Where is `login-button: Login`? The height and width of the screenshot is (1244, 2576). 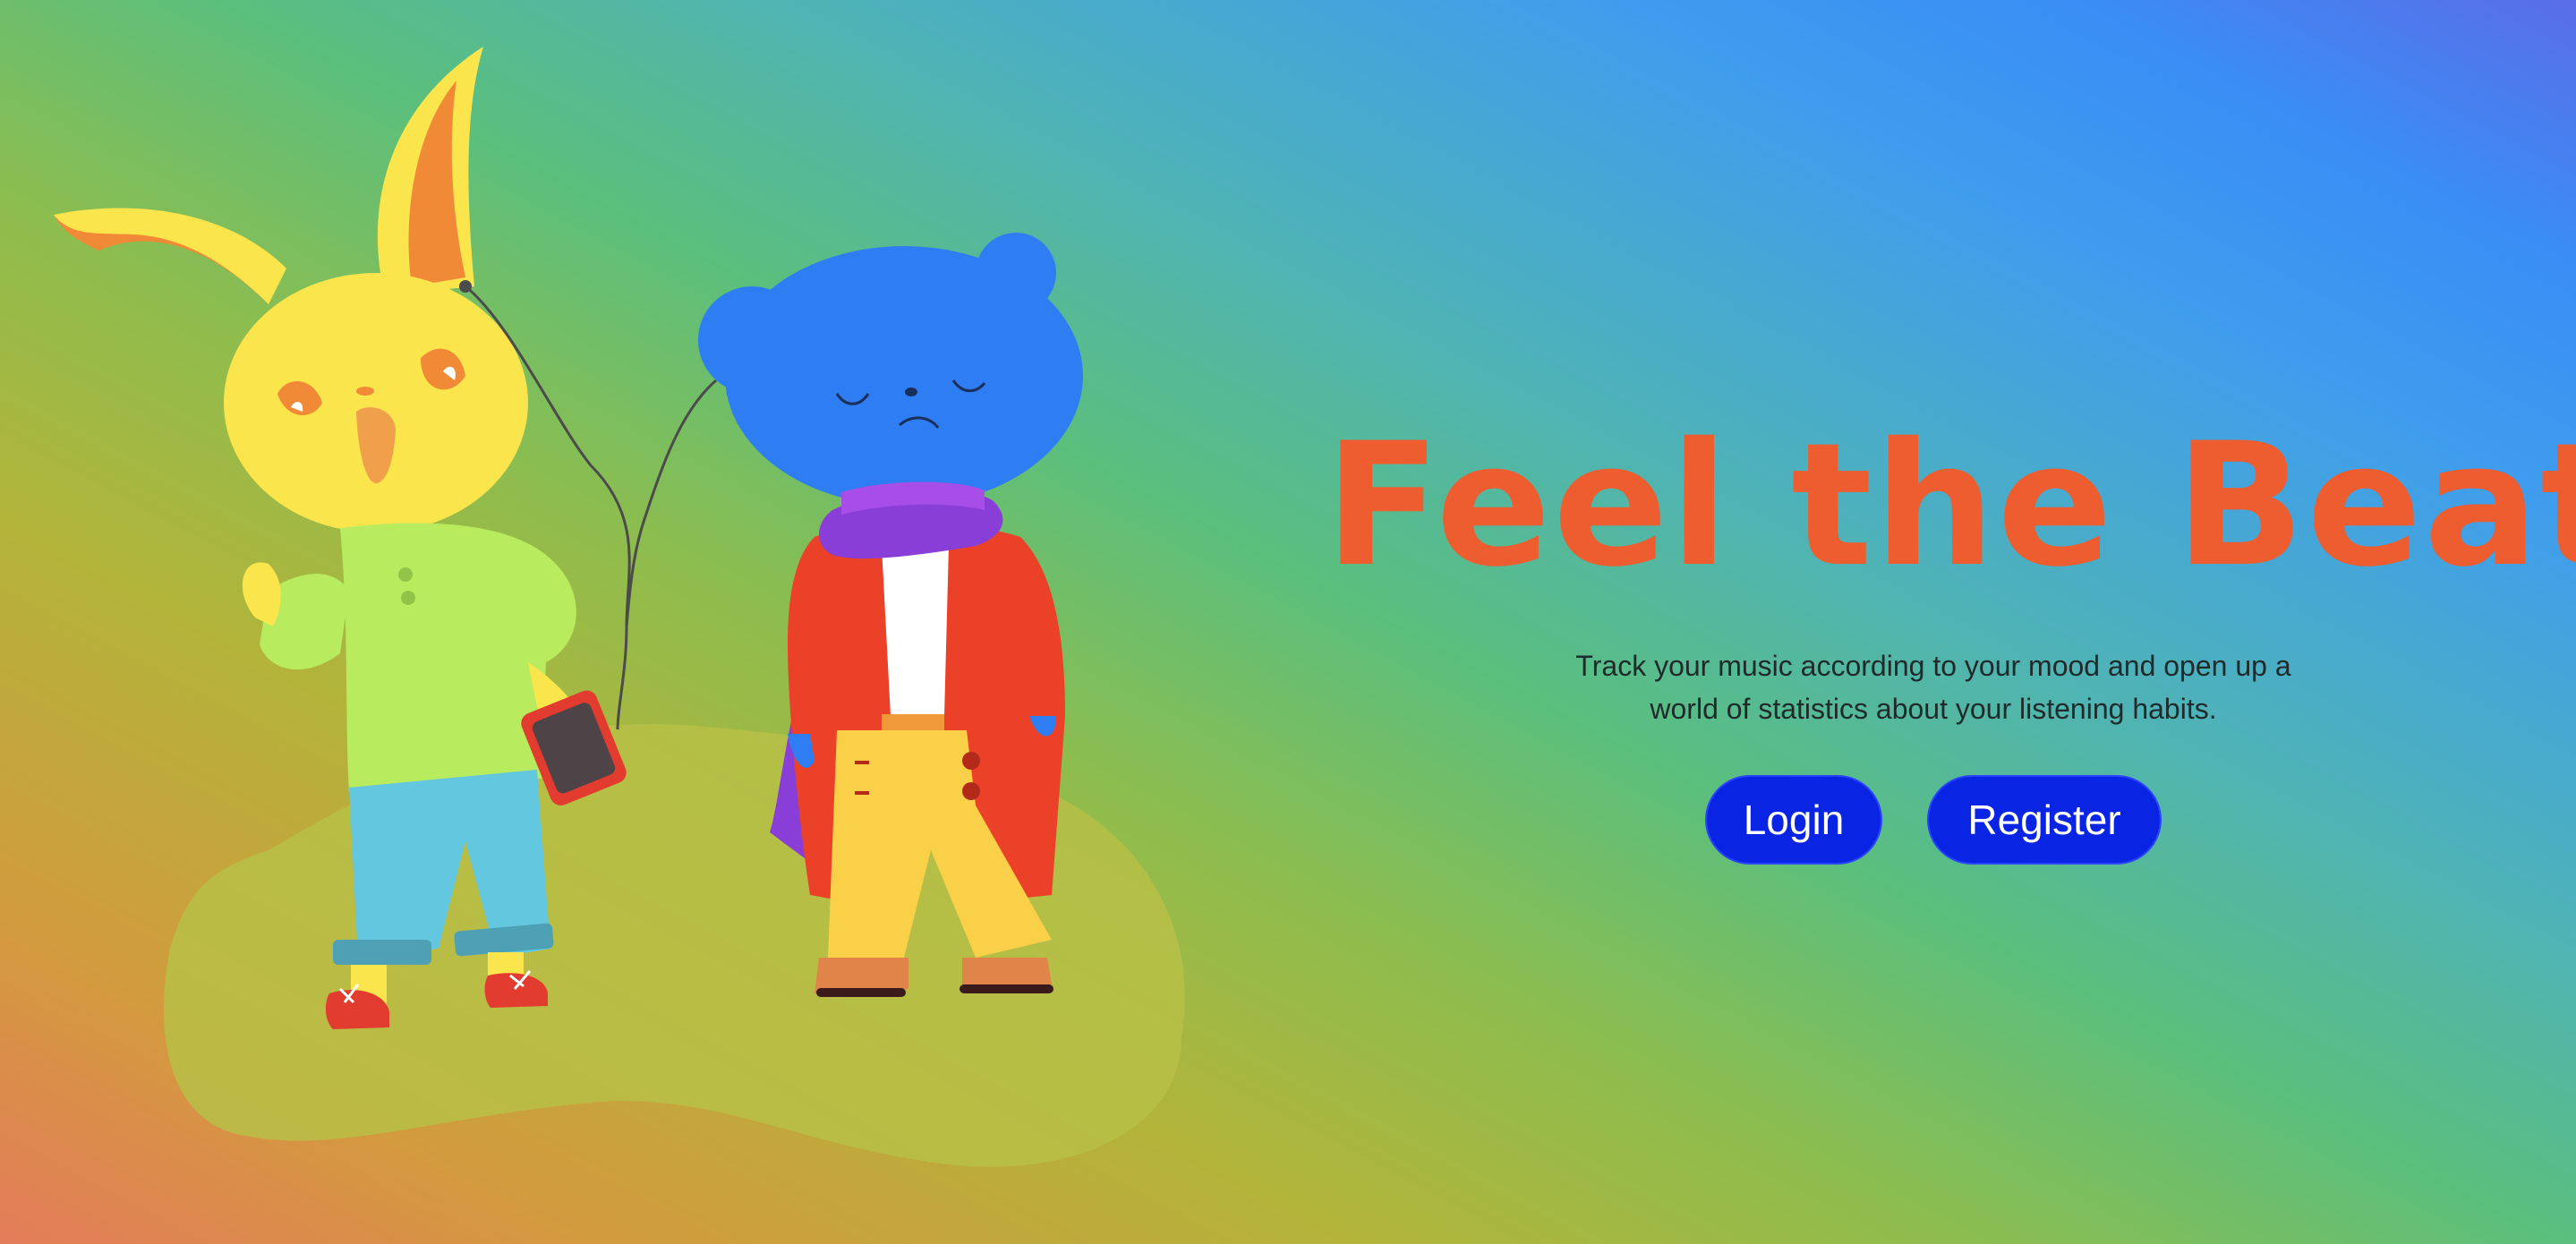 login-button: Login is located at coordinates (1793, 820).